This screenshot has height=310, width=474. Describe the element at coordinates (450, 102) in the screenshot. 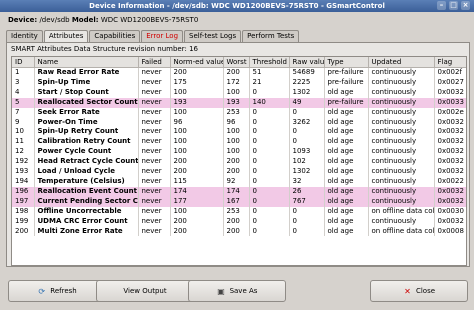

I see `cell-flag: 0x0033` at that location.